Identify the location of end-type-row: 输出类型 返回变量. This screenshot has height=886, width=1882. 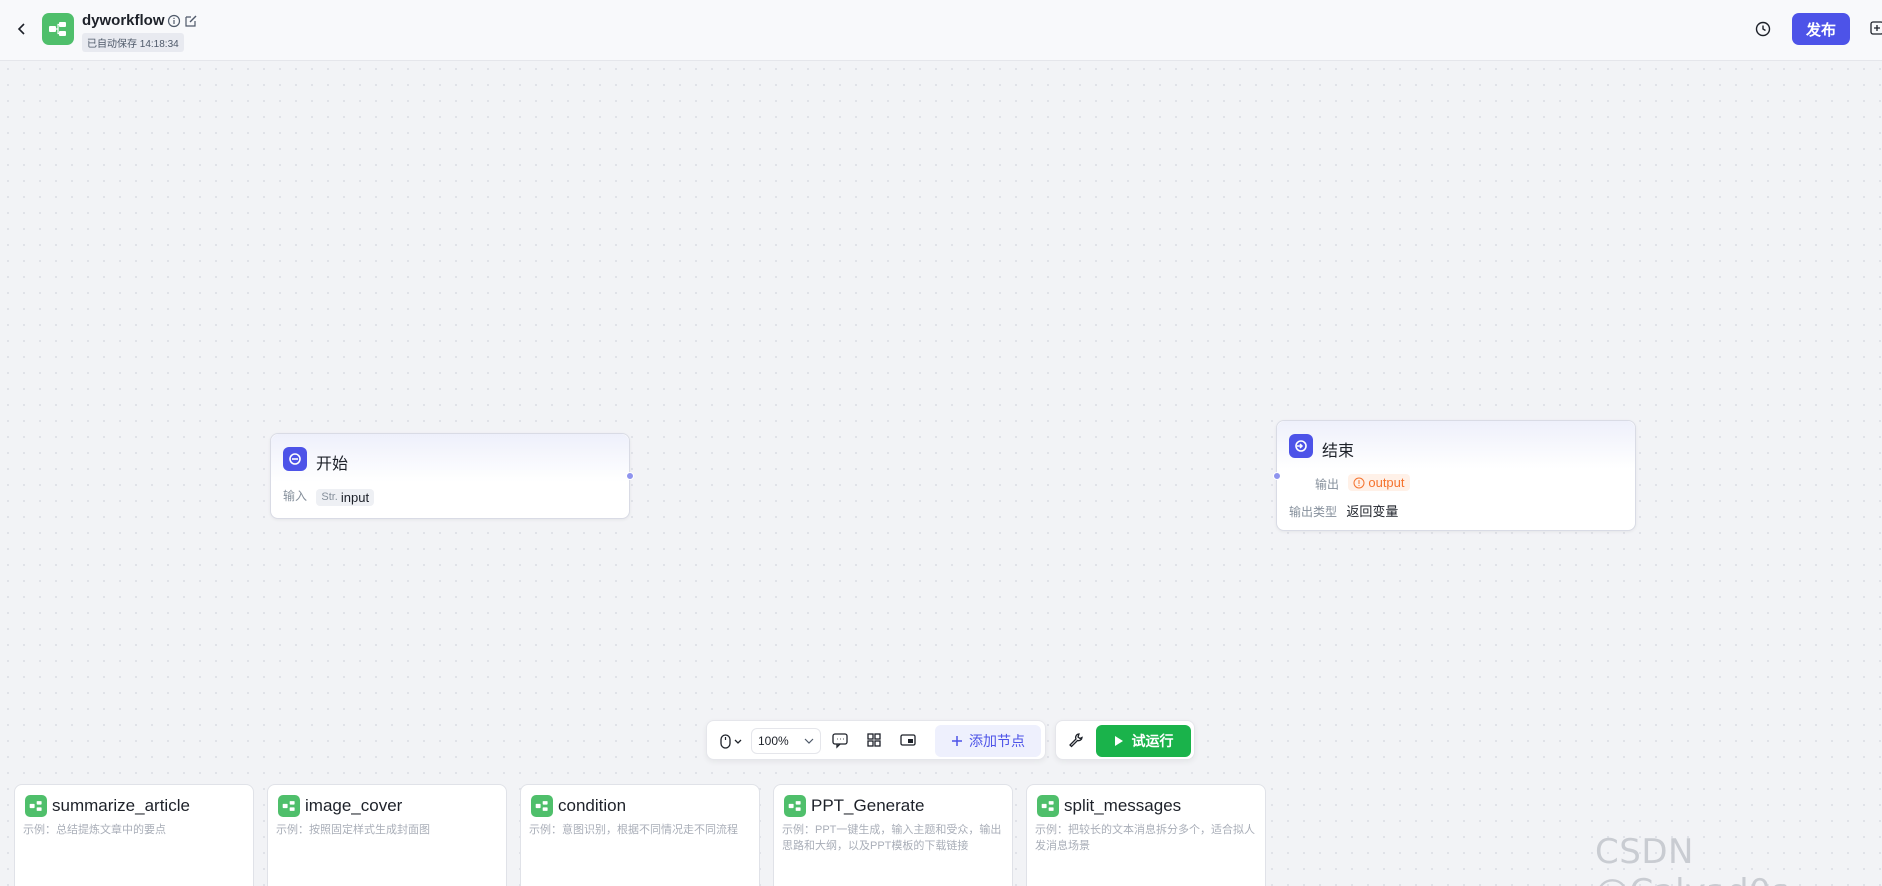
(1343, 510).